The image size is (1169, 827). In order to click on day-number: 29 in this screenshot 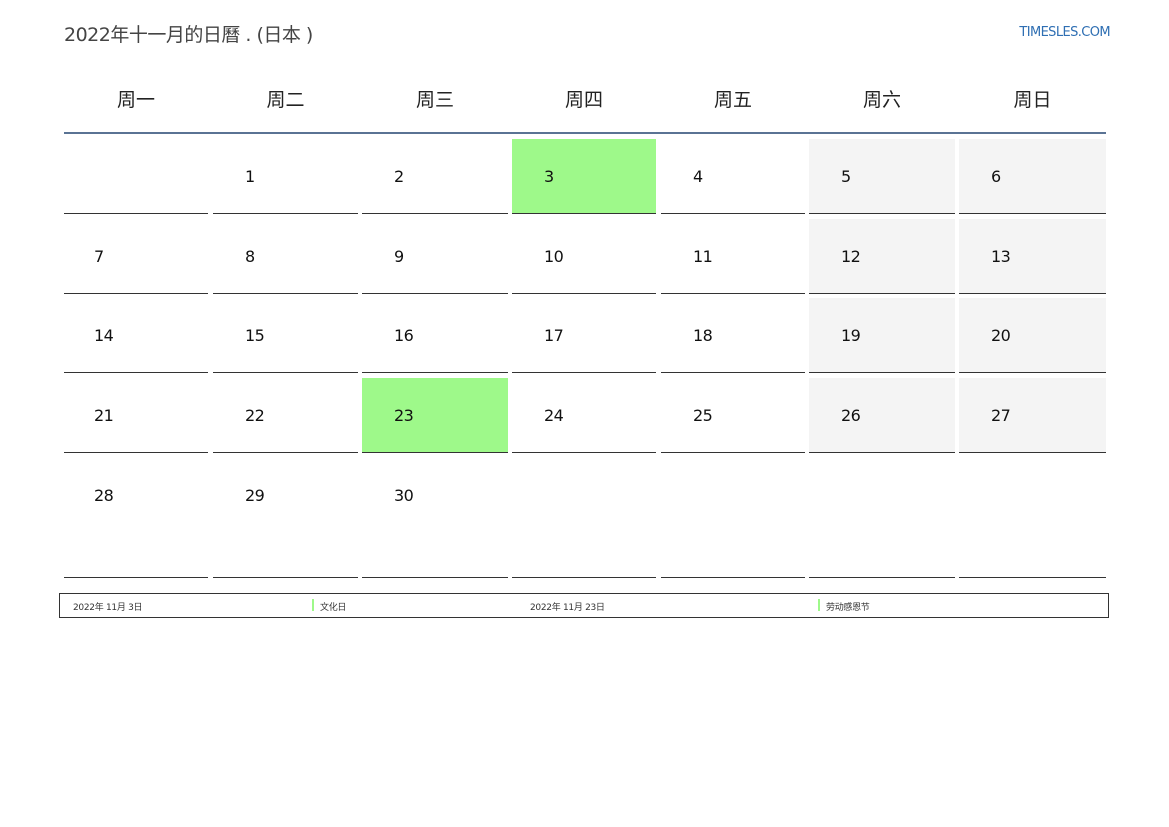, I will do `click(255, 495)`.